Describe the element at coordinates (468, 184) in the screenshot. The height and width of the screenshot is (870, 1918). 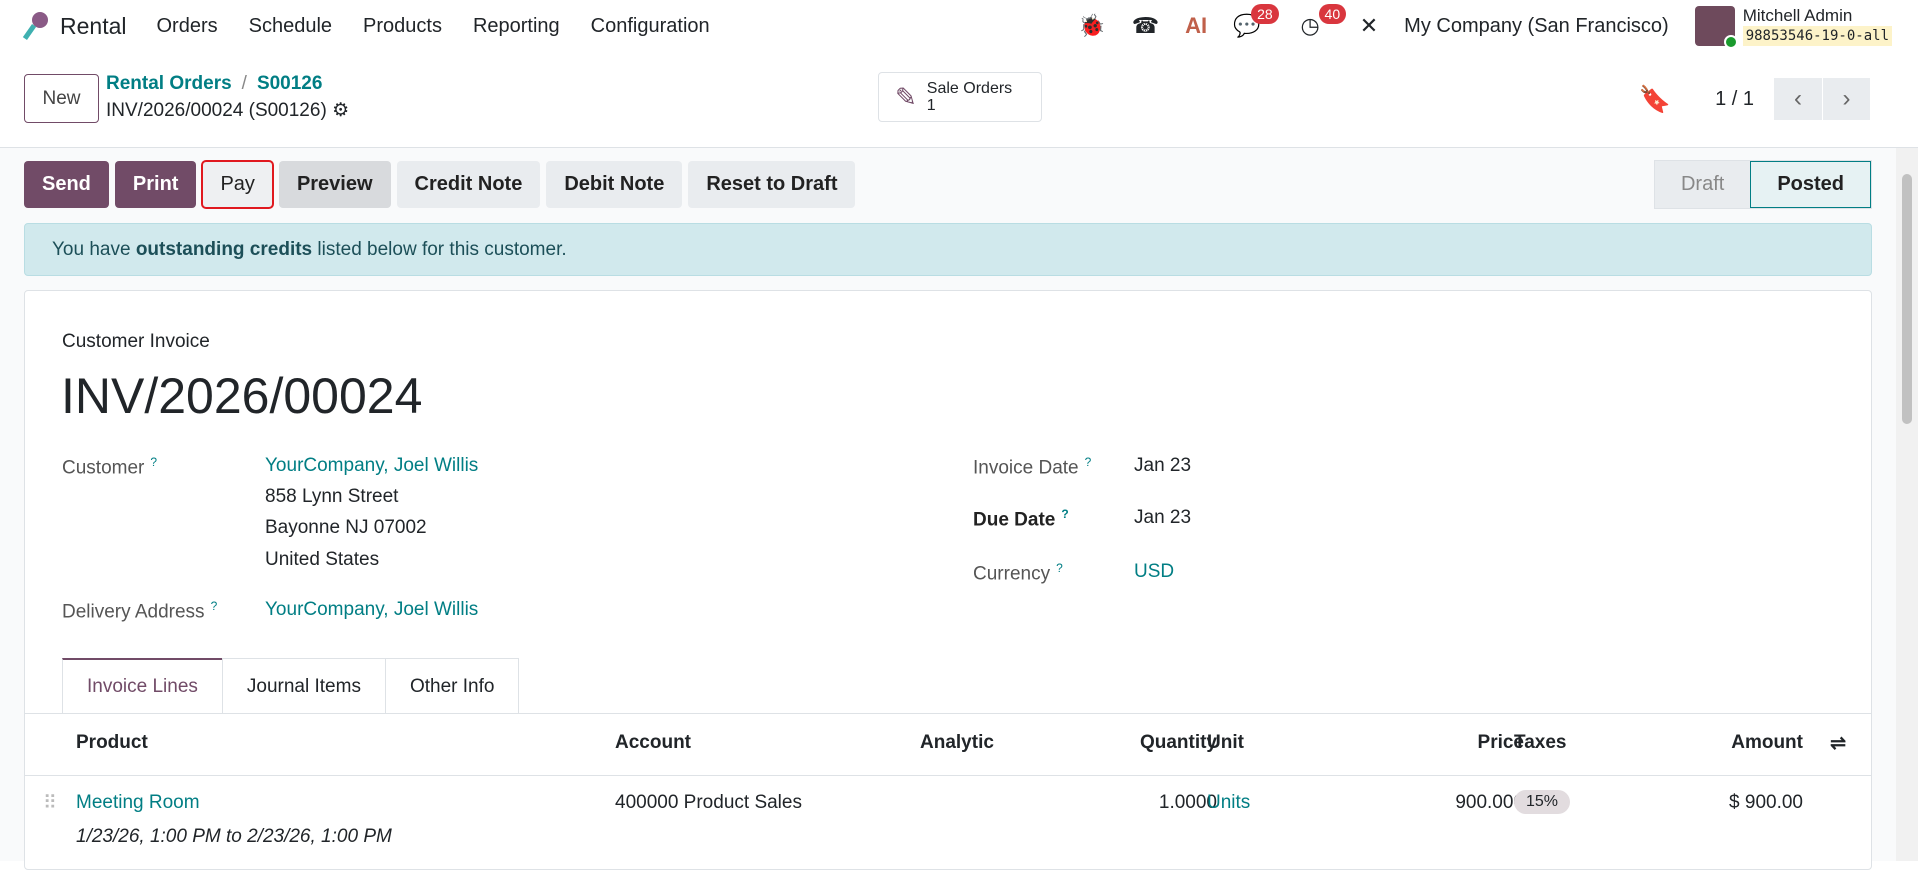
I see `credit-note-button: Credit Note` at that location.